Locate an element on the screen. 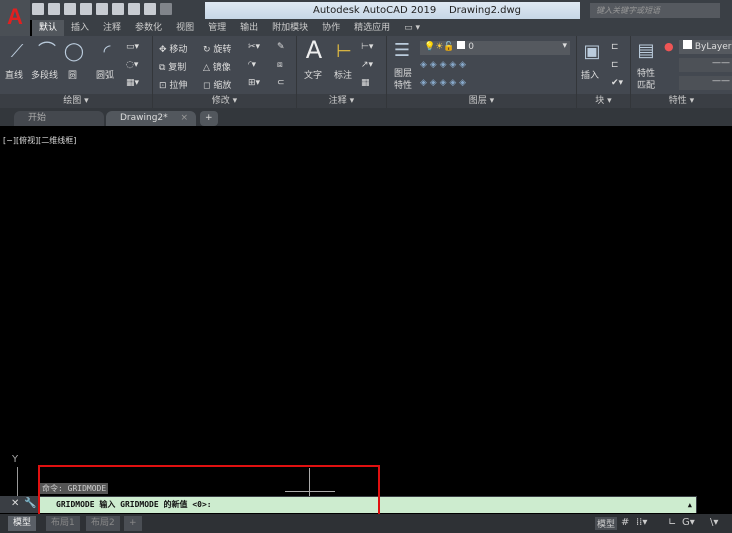 Image resolution: width=732 pixels, height=533 pixels. model-space-button: 模型 is located at coordinates (606, 523).